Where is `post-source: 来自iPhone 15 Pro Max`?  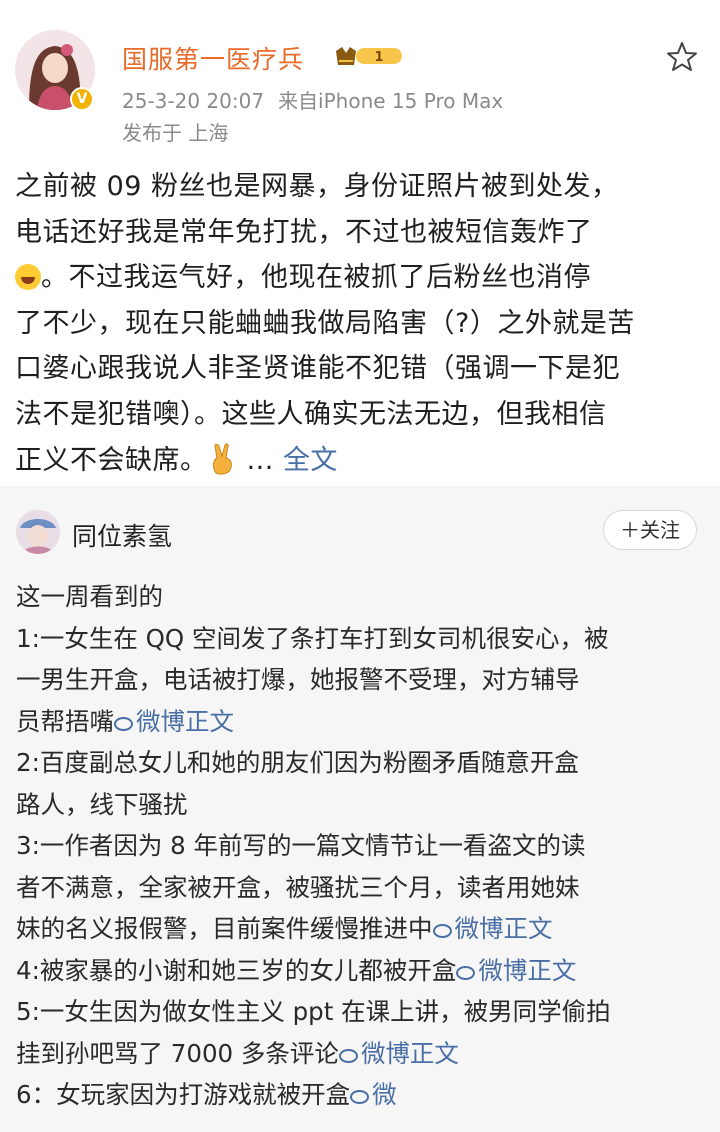
post-source: 来自iPhone 15 Pro Max is located at coordinates (391, 101).